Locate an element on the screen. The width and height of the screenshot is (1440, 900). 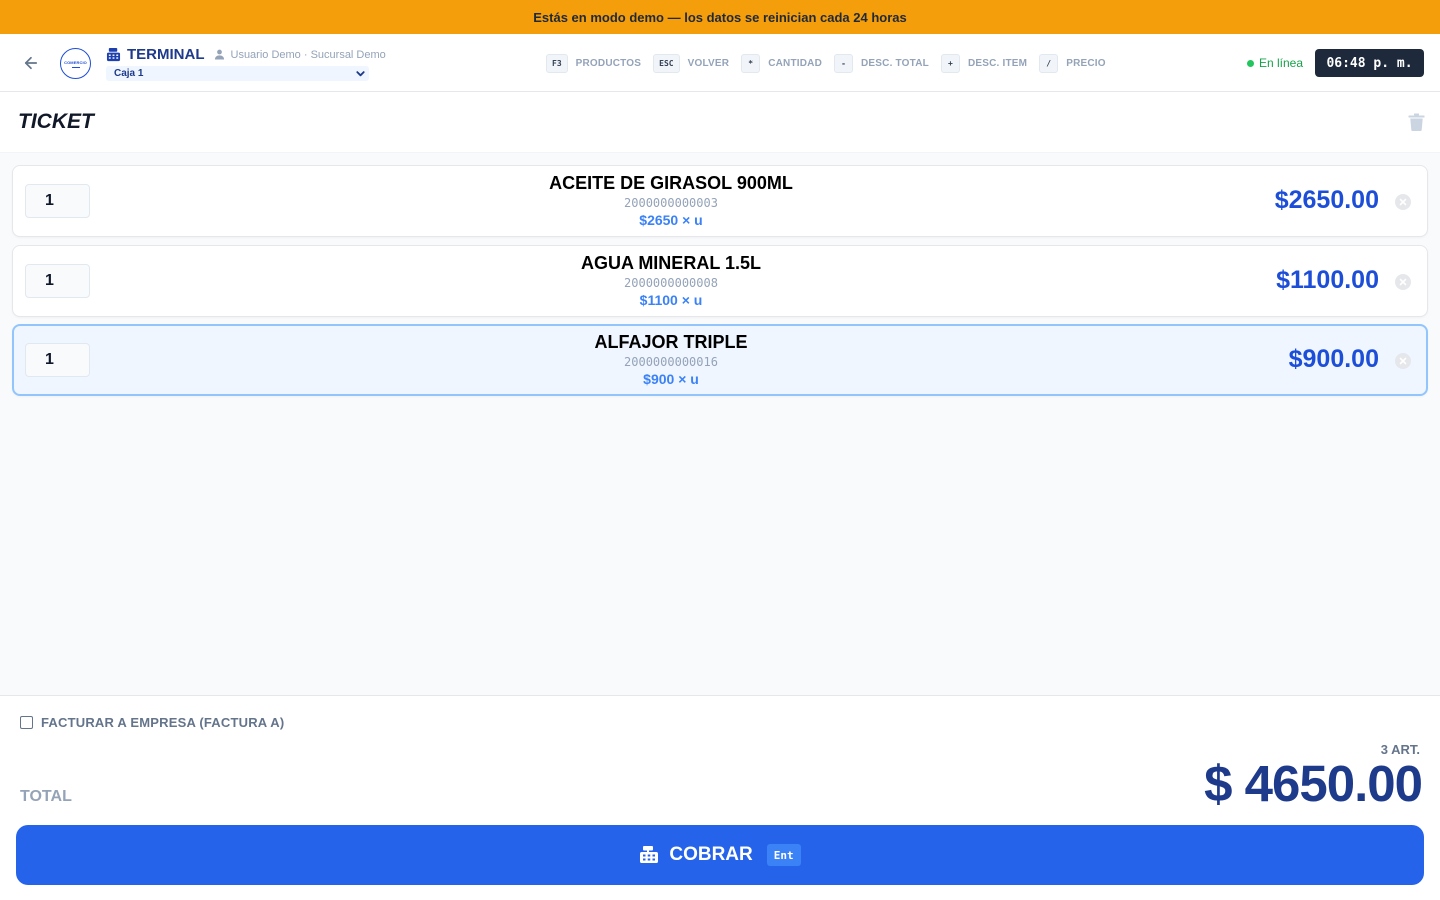
status-label: En línea is located at coordinates (1281, 63).